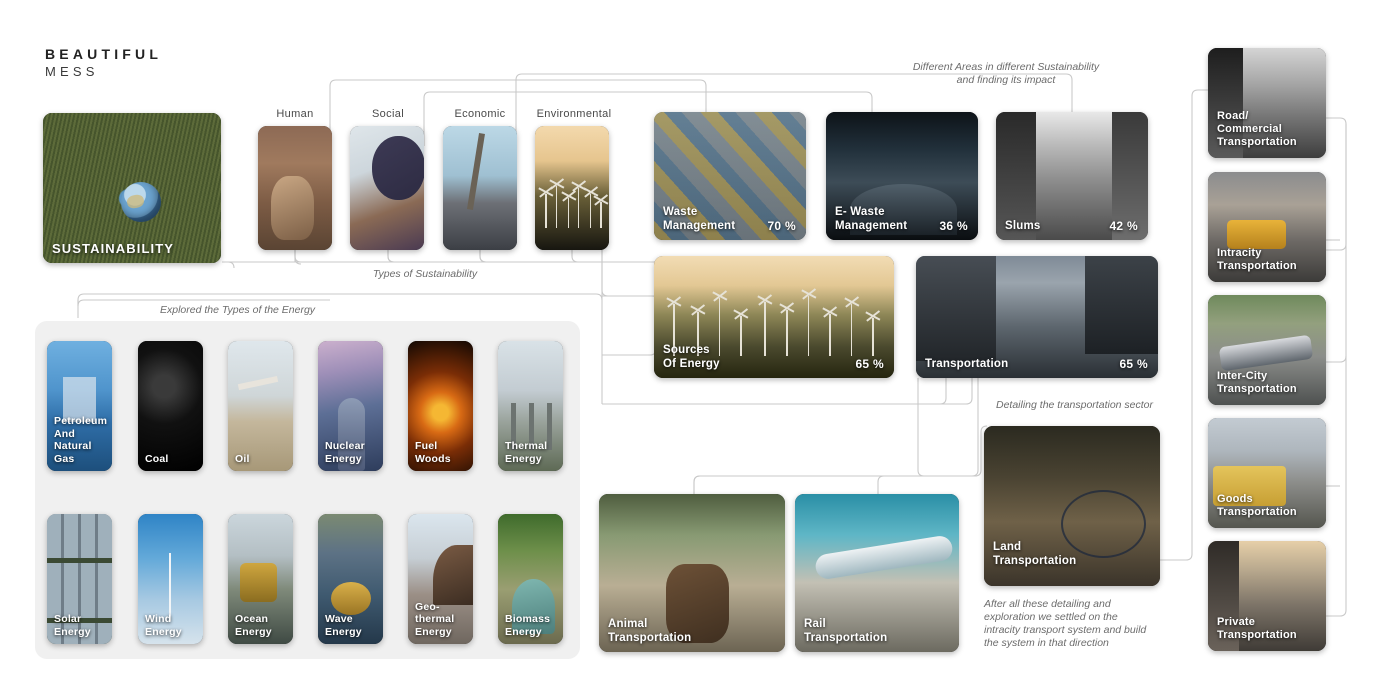 The image size is (1400, 700). What do you see at coordinates (339, 619) in the screenshot?
I see `card-label-line-1: Wave` at bounding box center [339, 619].